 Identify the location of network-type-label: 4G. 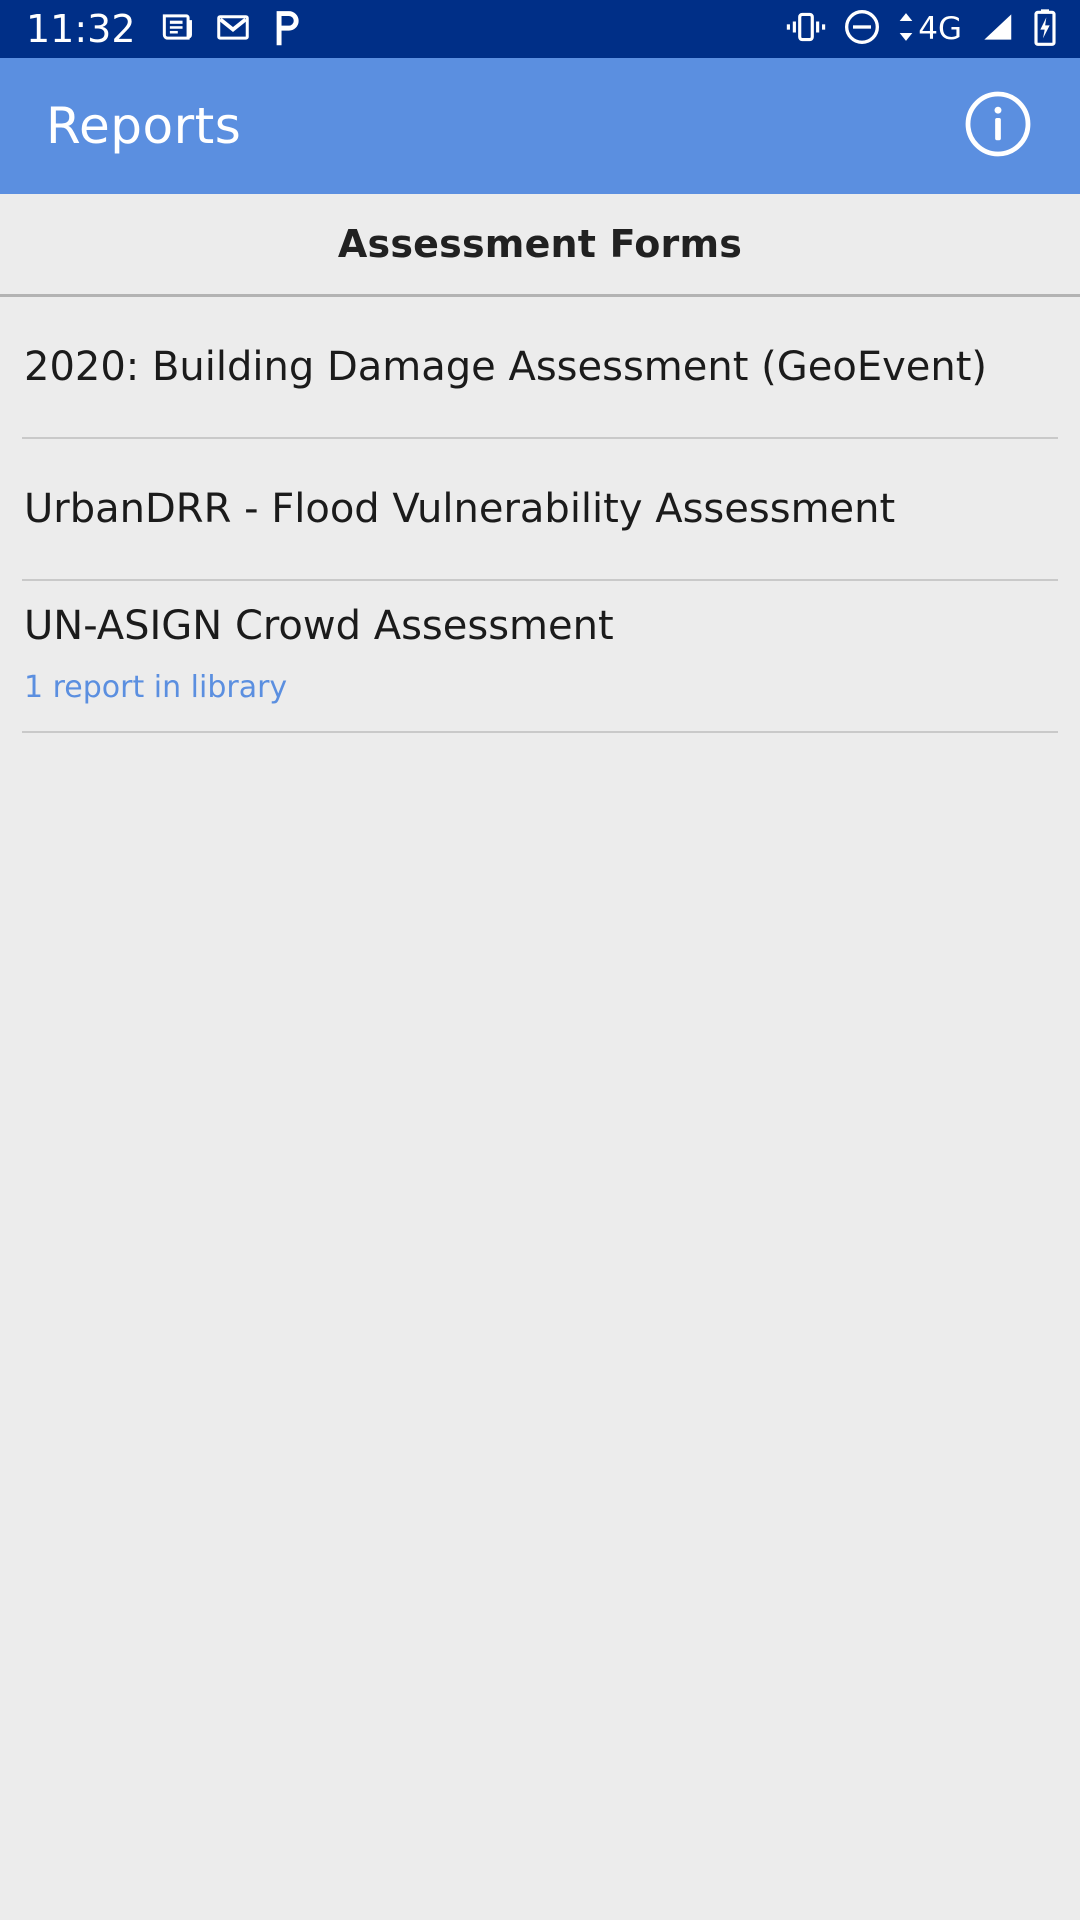
(940, 28).